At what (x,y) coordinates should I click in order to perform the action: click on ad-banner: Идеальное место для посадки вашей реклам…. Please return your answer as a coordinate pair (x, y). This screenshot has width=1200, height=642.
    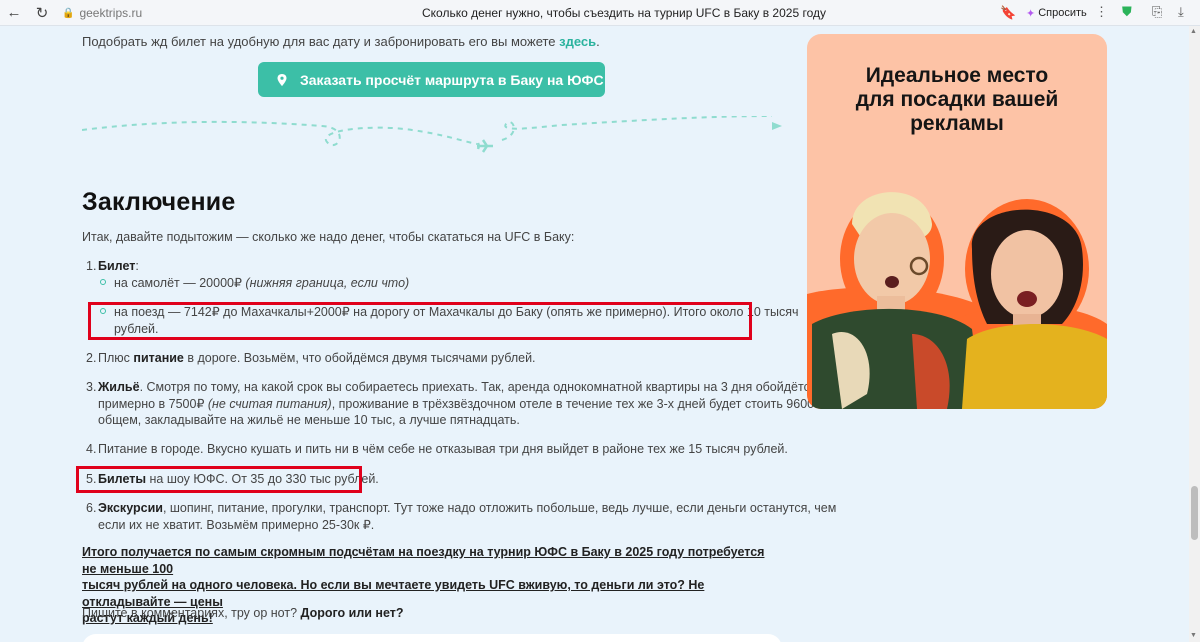
    Looking at the image, I should click on (957, 221).